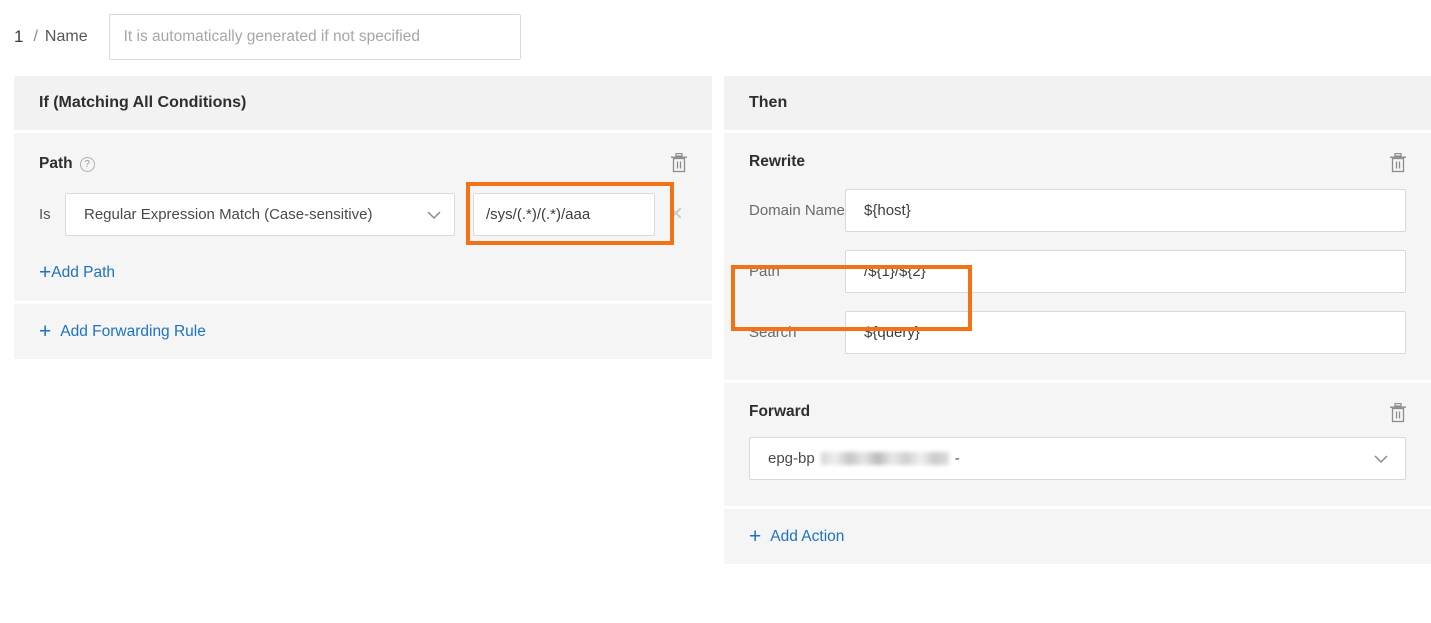 This screenshot has width=1431, height=623. What do you see at coordinates (1125, 332) in the screenshot?
I see `rewrite-search-input: ${query}` at bounding box center [1125, 332].